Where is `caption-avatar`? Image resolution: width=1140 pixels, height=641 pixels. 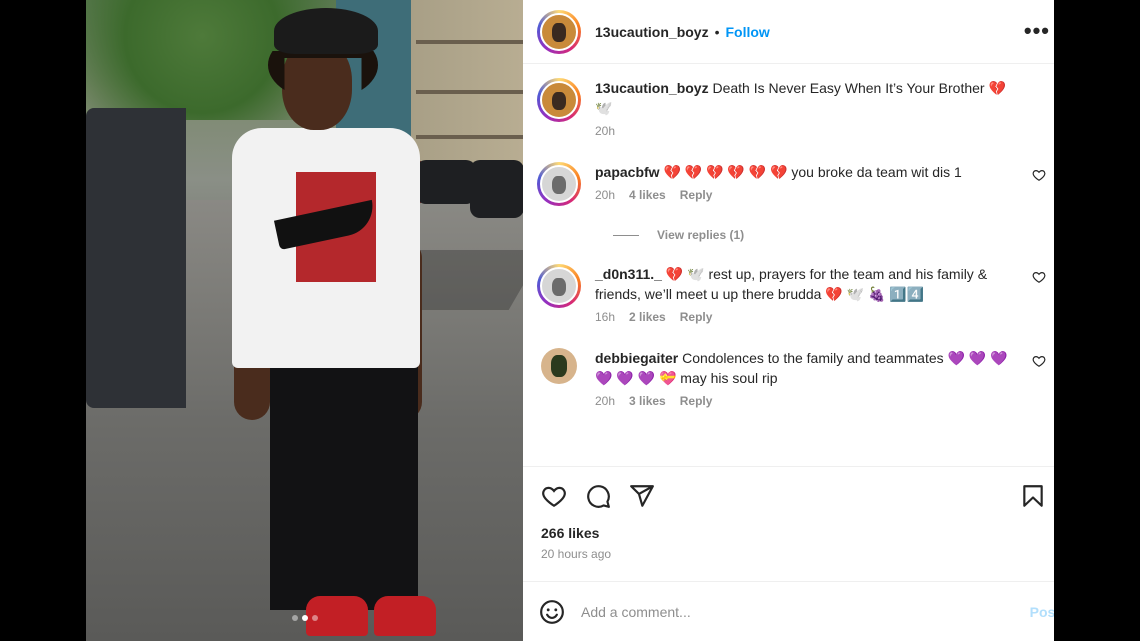 caption-avatar is located at coordinates (559, 100).